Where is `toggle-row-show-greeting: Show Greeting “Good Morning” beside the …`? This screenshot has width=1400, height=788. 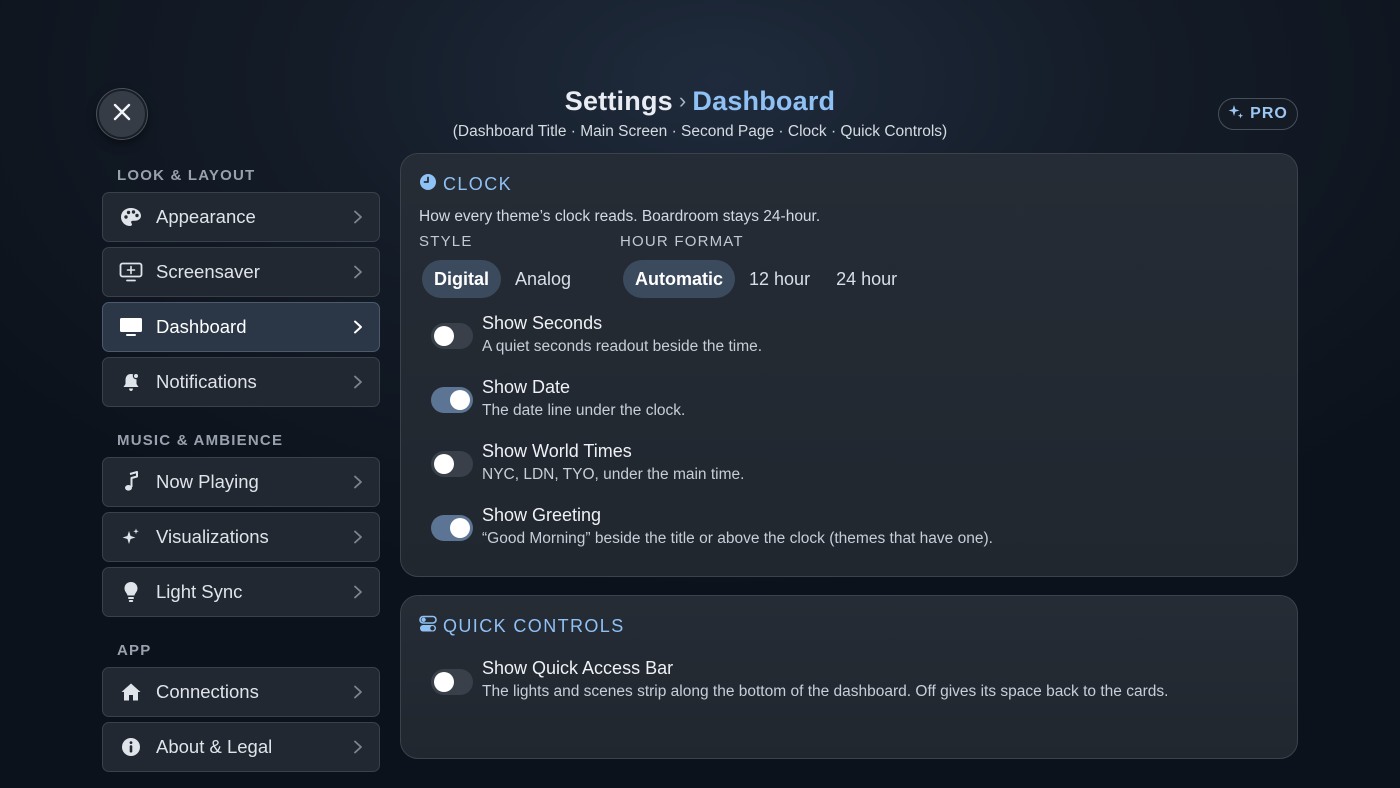 toggle-row-show-greeting: Show Greeting “Good Morning” beside the … is located at coordinates (712, 526).